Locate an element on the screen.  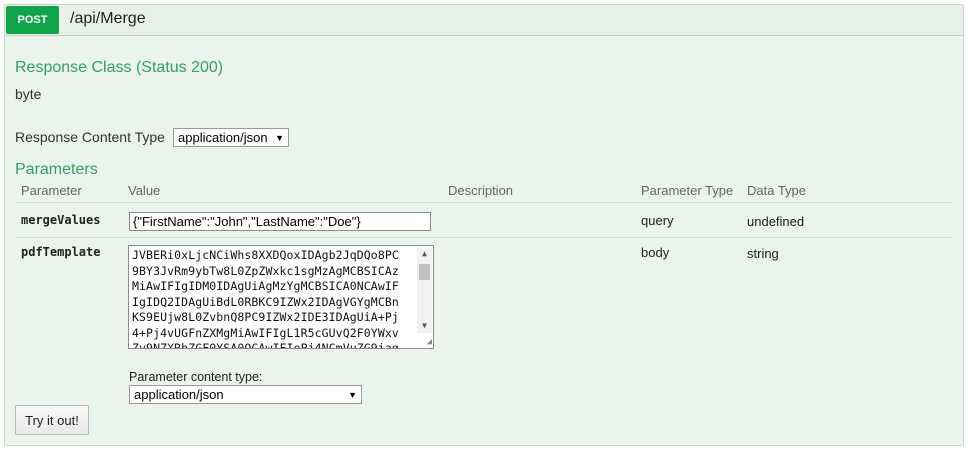
textarea-line: JVBERi0xLjcNCiWhs8XXDQoxIDAgb2JqDQo8PC is located at coordinates (265, 255).